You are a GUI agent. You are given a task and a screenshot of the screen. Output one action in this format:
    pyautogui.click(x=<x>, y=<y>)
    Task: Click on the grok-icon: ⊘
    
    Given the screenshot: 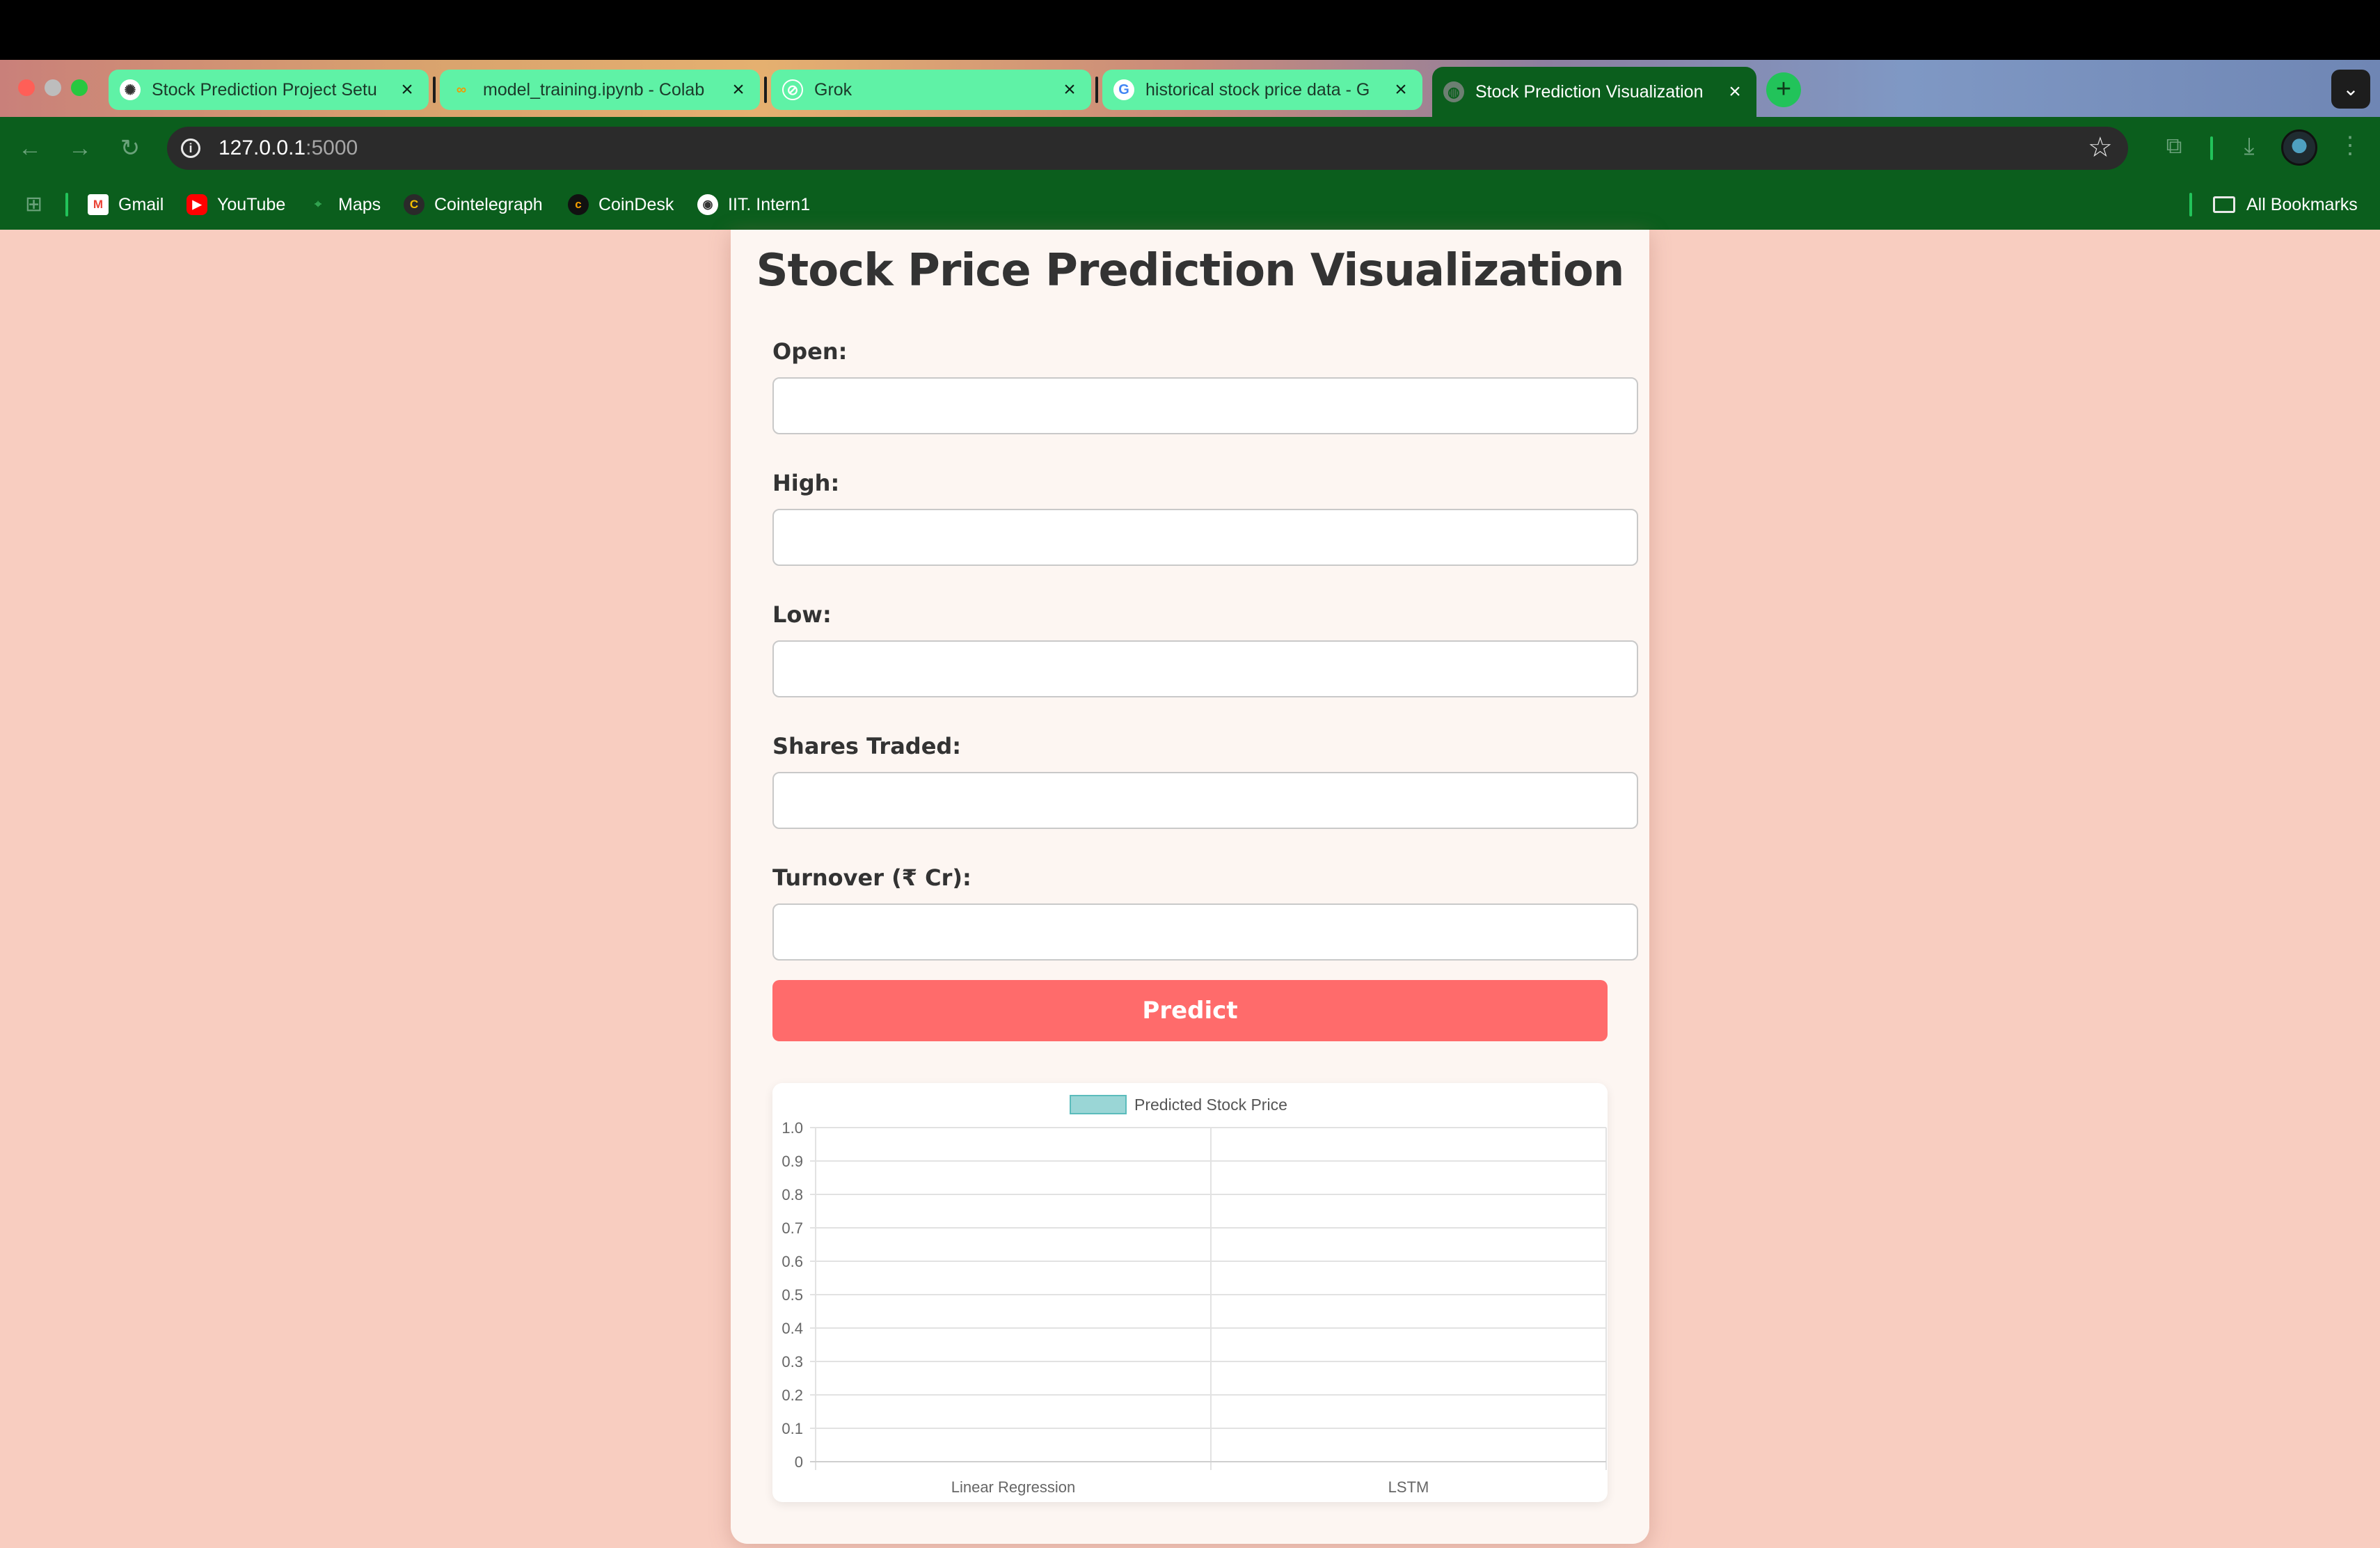 What is the action you would take?
    pyautogui.click(x=792, y=89)
    